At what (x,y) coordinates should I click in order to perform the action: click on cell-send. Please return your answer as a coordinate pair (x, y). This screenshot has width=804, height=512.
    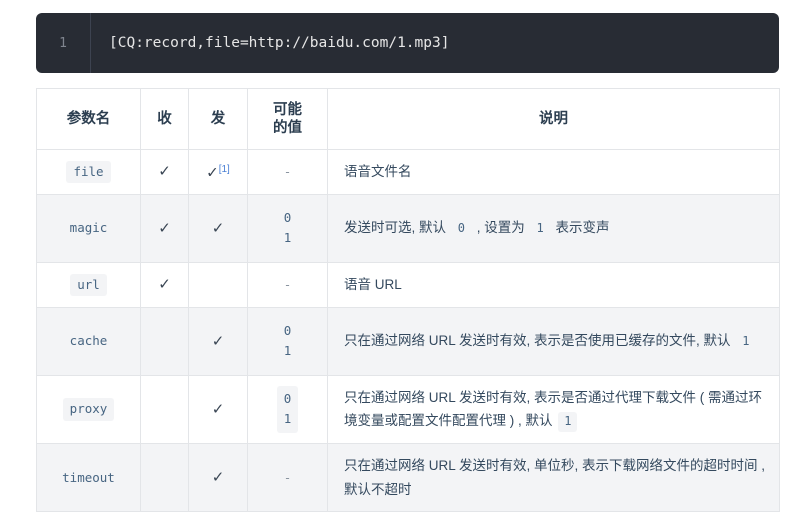
    Looking at the image, I should click on (218, 284).